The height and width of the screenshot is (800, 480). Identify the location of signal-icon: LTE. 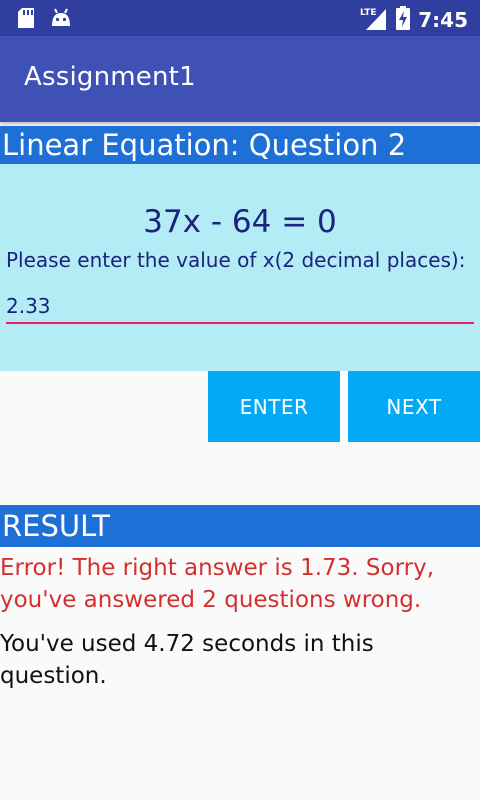
(374, 20).